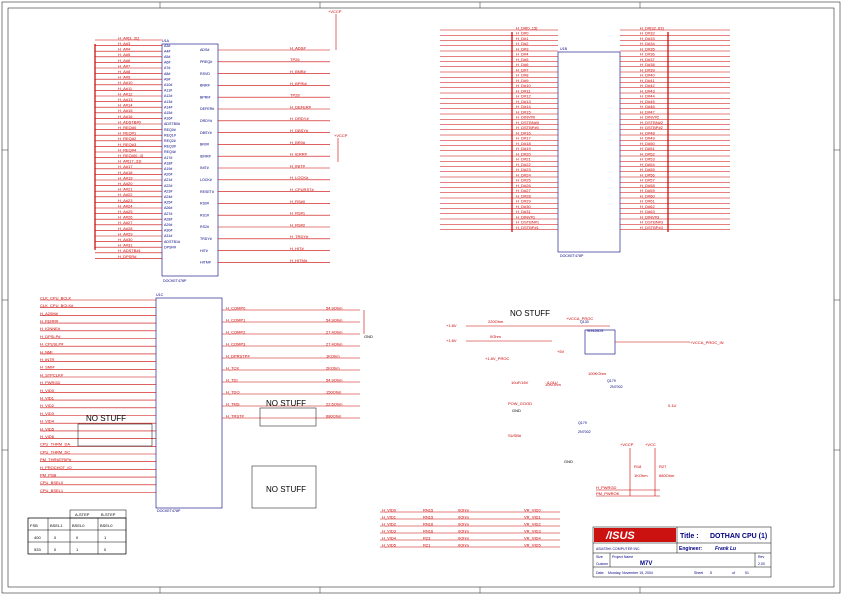 The image size is (842, 595). What do you see at coordinates (125, 228) in the screenshot?
I see `u1a-left-net: H_A#28` at bounding box center [125, 228].